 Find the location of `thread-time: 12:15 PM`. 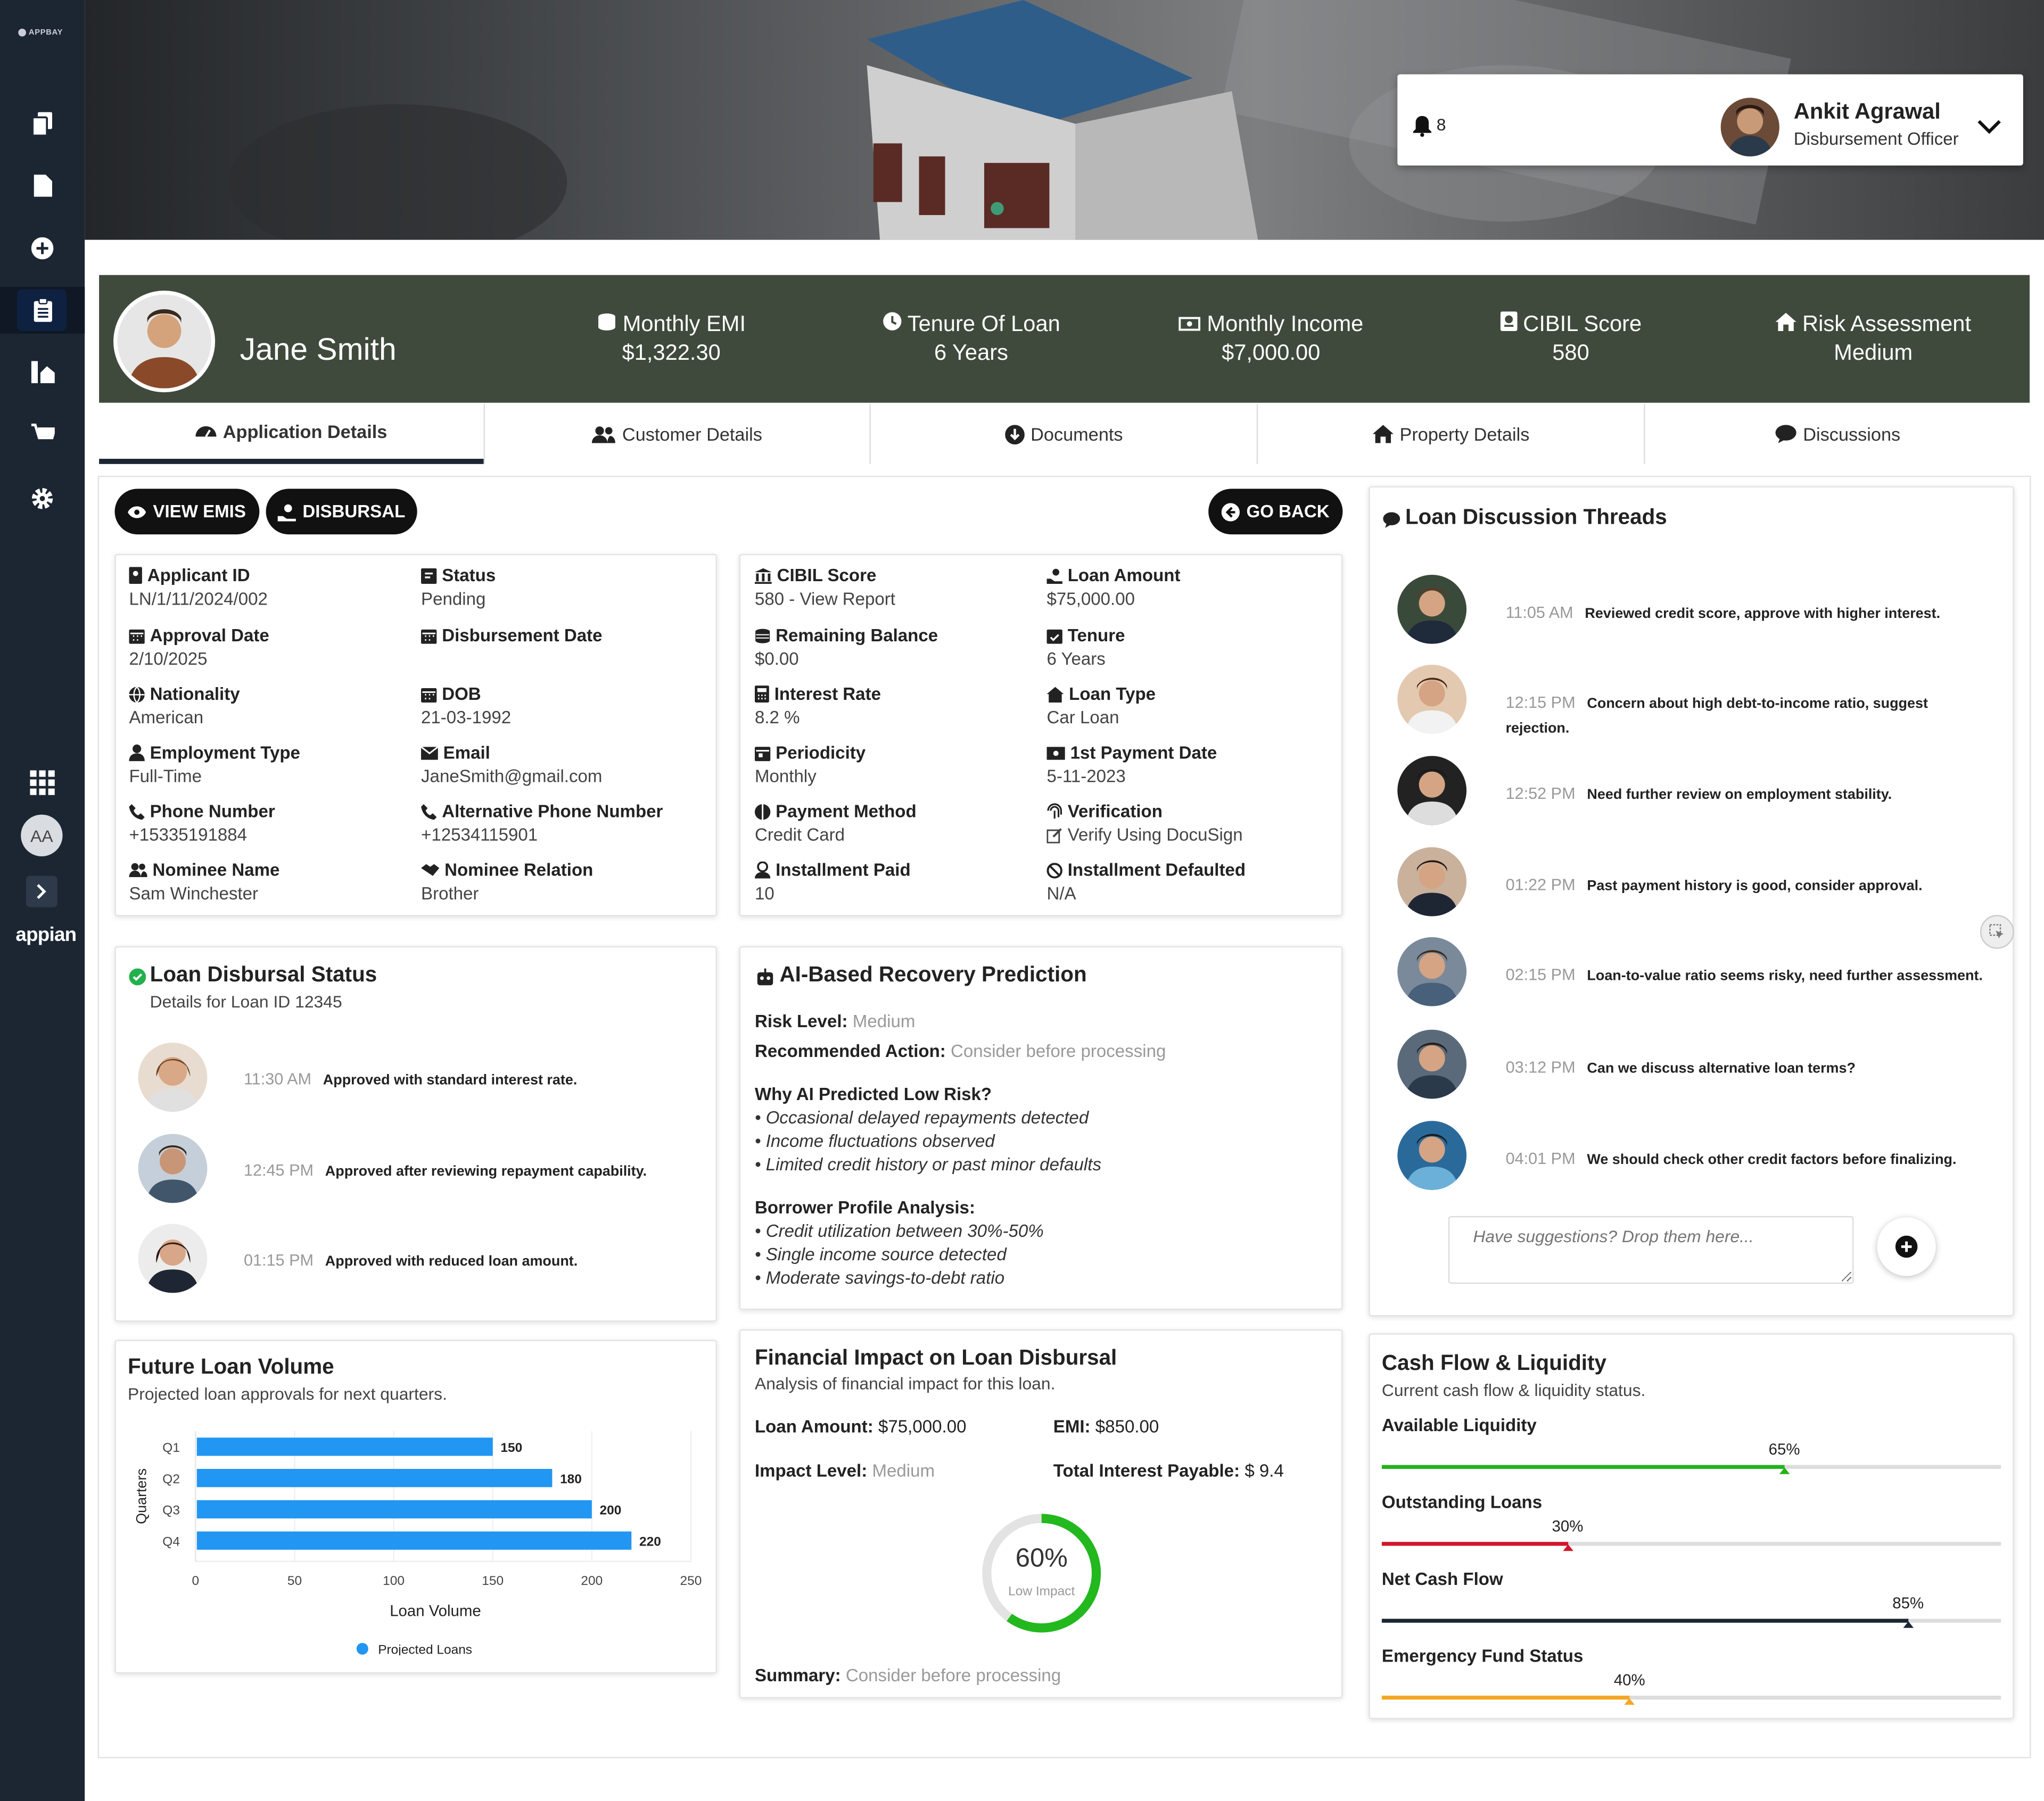

thread-time: 12:15 PM is located at coordinates (1541, 702).